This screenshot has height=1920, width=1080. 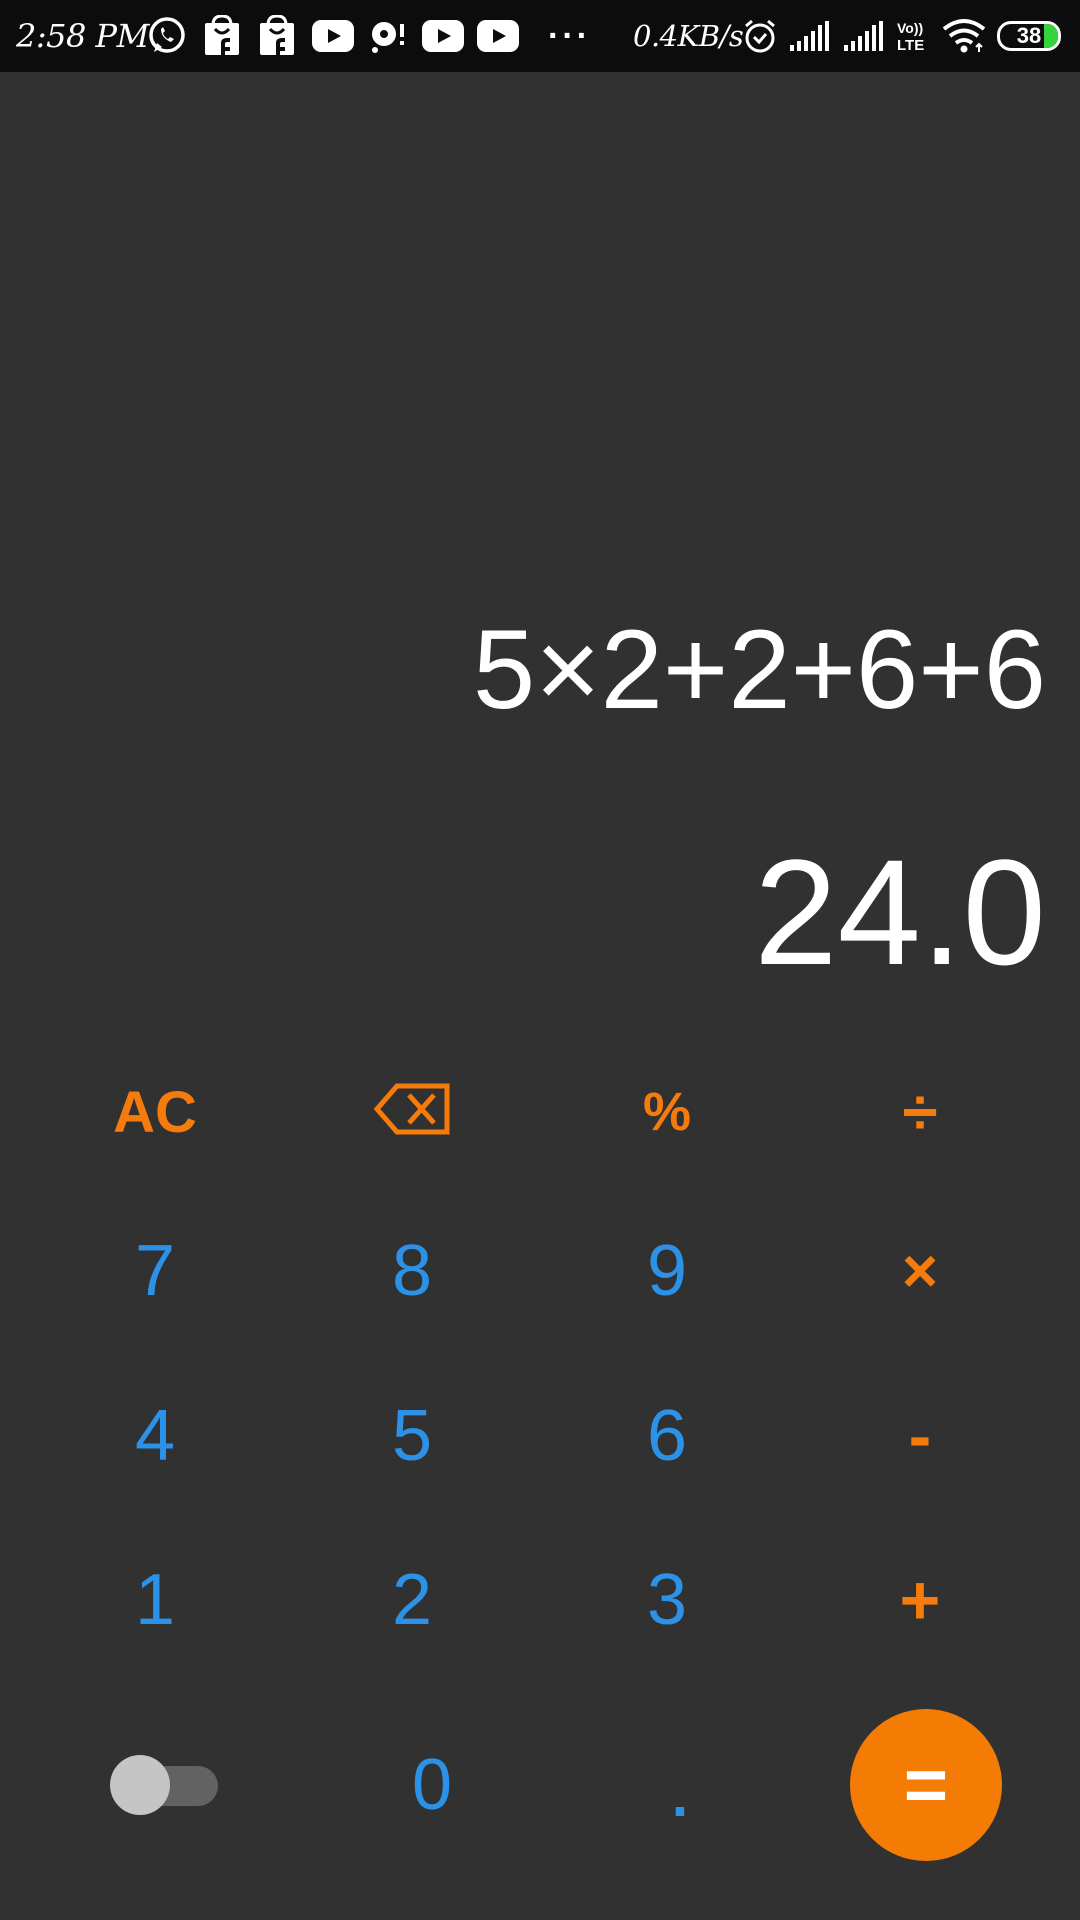 What do you see at coordinates (920, 1436) in the screenshot?
I see `subtract-button: -` at bounding box center [920, 1436].